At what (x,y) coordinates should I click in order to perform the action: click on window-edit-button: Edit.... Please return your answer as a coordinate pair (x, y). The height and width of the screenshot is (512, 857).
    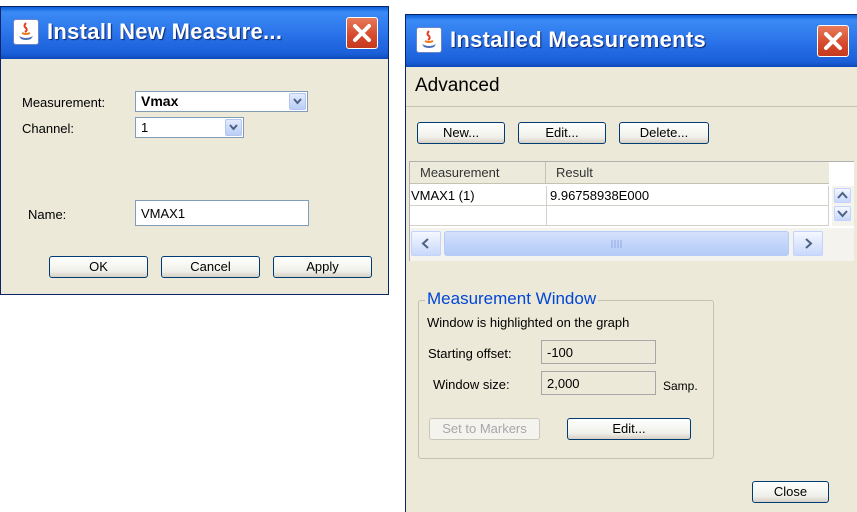
    Looking at the image, I should click on (629, 429).